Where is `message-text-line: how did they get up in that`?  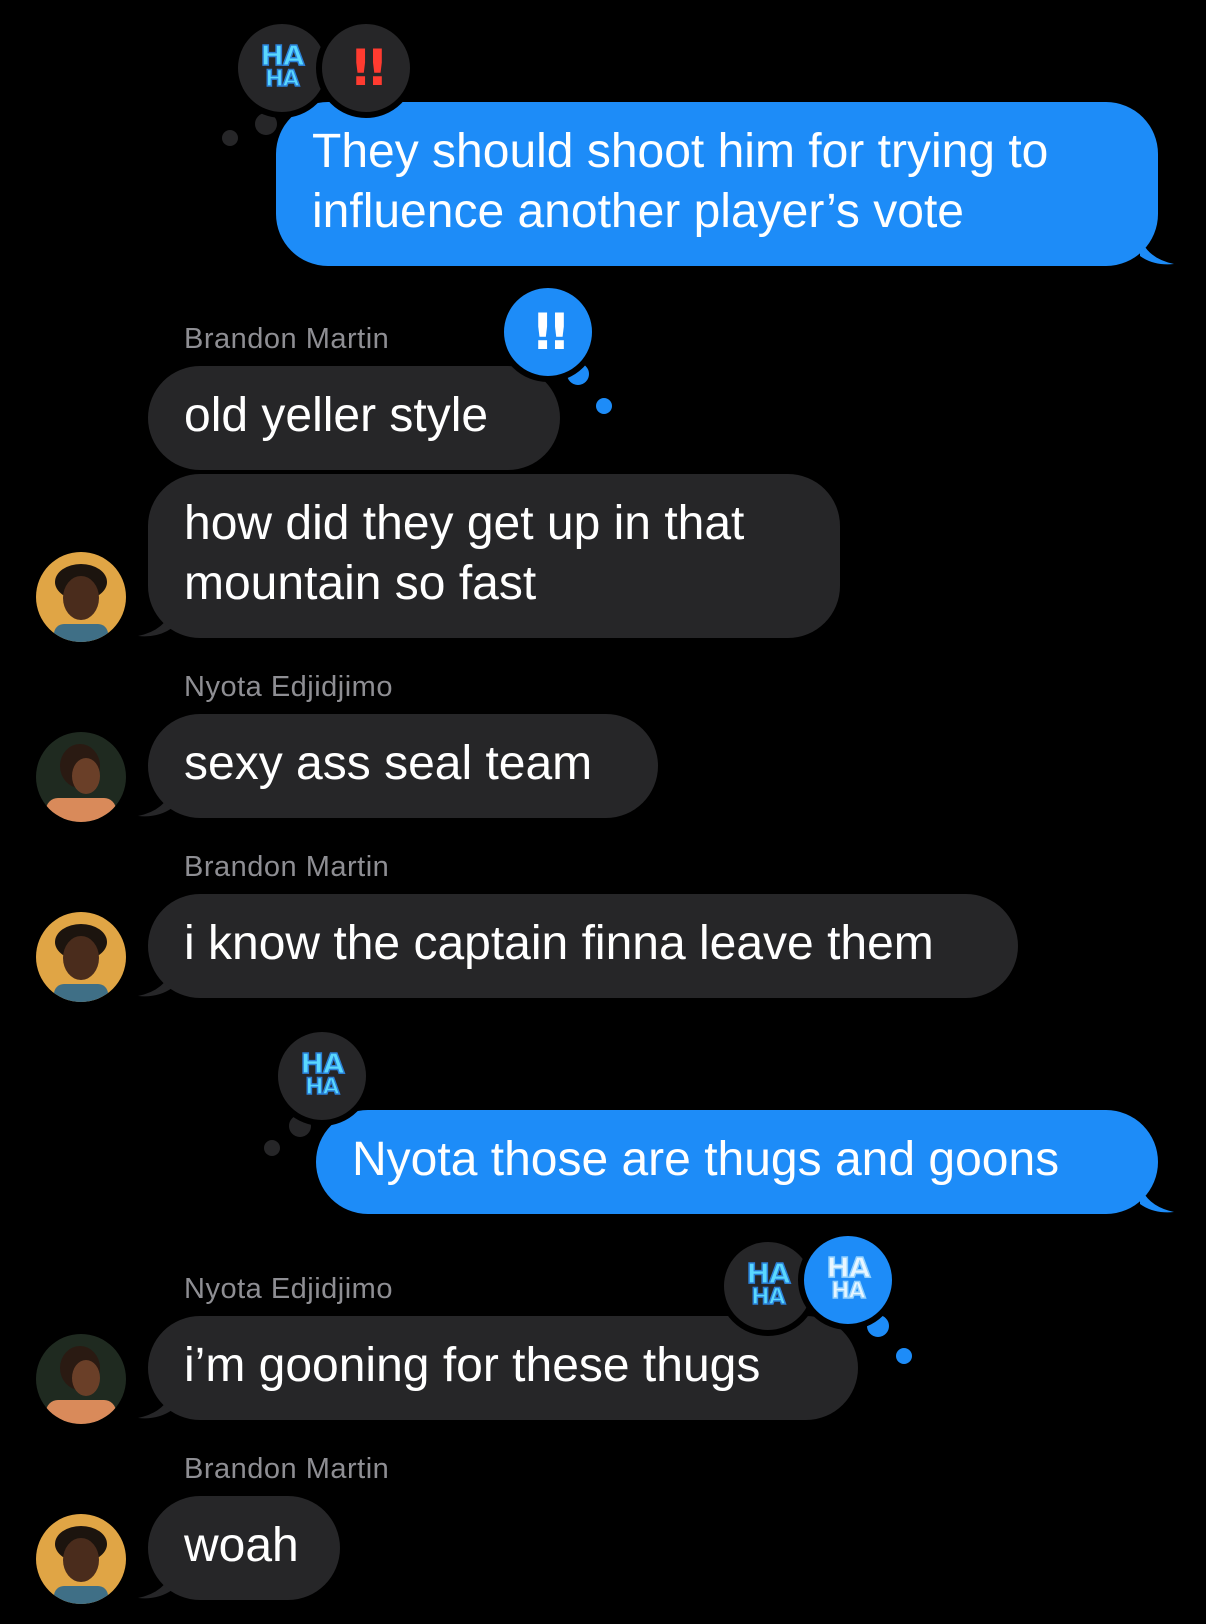
message-text-line: how did they get up in that is located at coordinates (464, 523).